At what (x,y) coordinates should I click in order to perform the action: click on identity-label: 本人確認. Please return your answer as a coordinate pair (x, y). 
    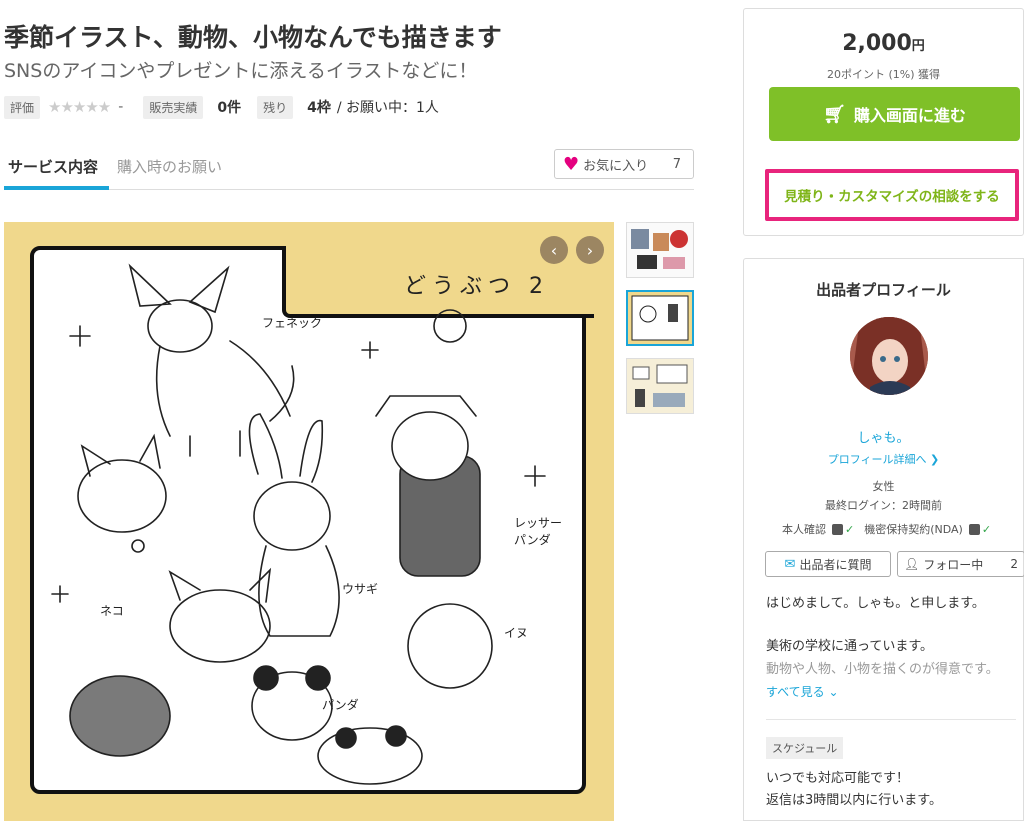
    Looking at the image, I should click on (804, 529).